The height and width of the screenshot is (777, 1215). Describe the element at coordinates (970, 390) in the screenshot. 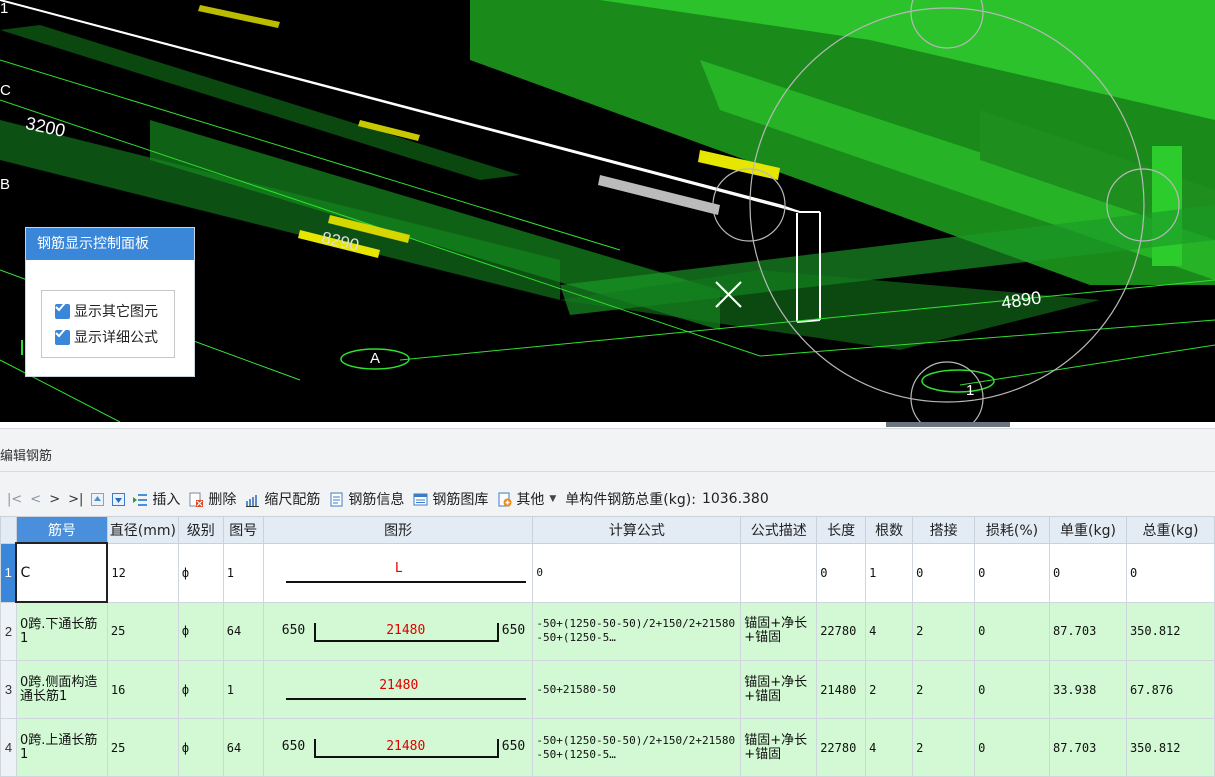

I see `axis-label-1: 1` at that location.